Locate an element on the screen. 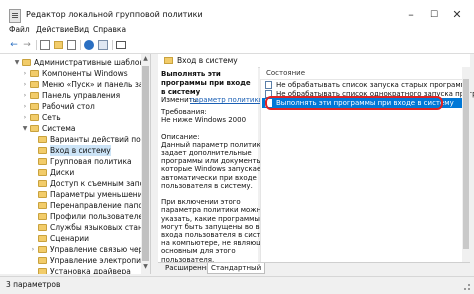  tree-item: › Меню «Пуск» и панель задач is located at coordinates (75, 84).